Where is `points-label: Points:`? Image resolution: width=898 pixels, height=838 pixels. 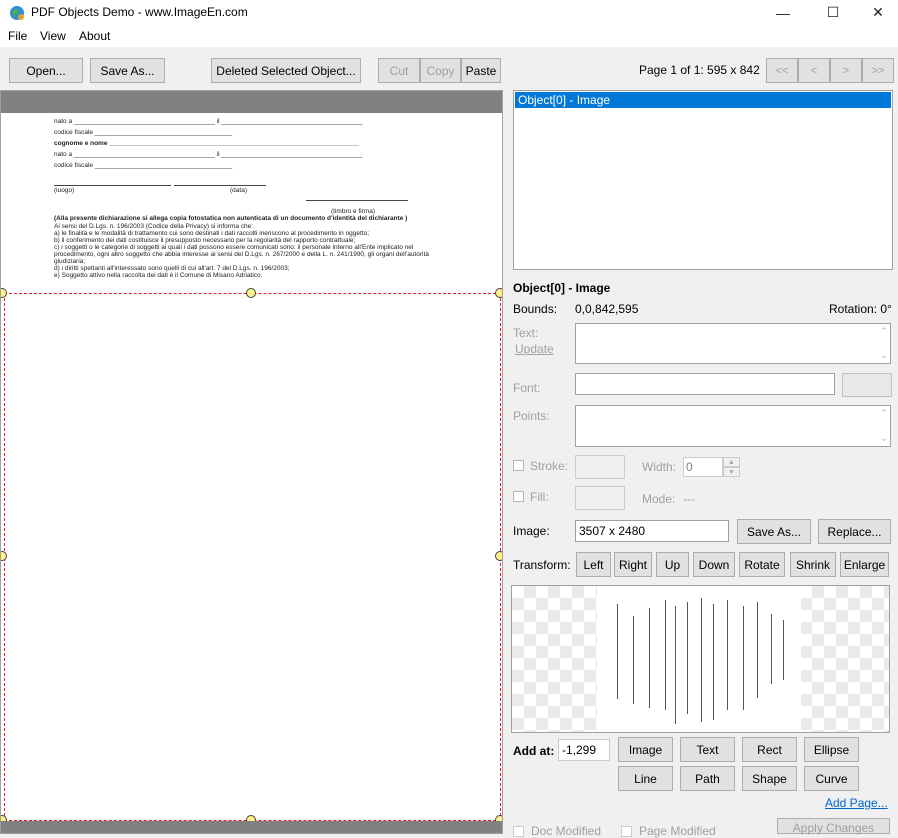
points-label: Points: is located at coordinates (531, 416).